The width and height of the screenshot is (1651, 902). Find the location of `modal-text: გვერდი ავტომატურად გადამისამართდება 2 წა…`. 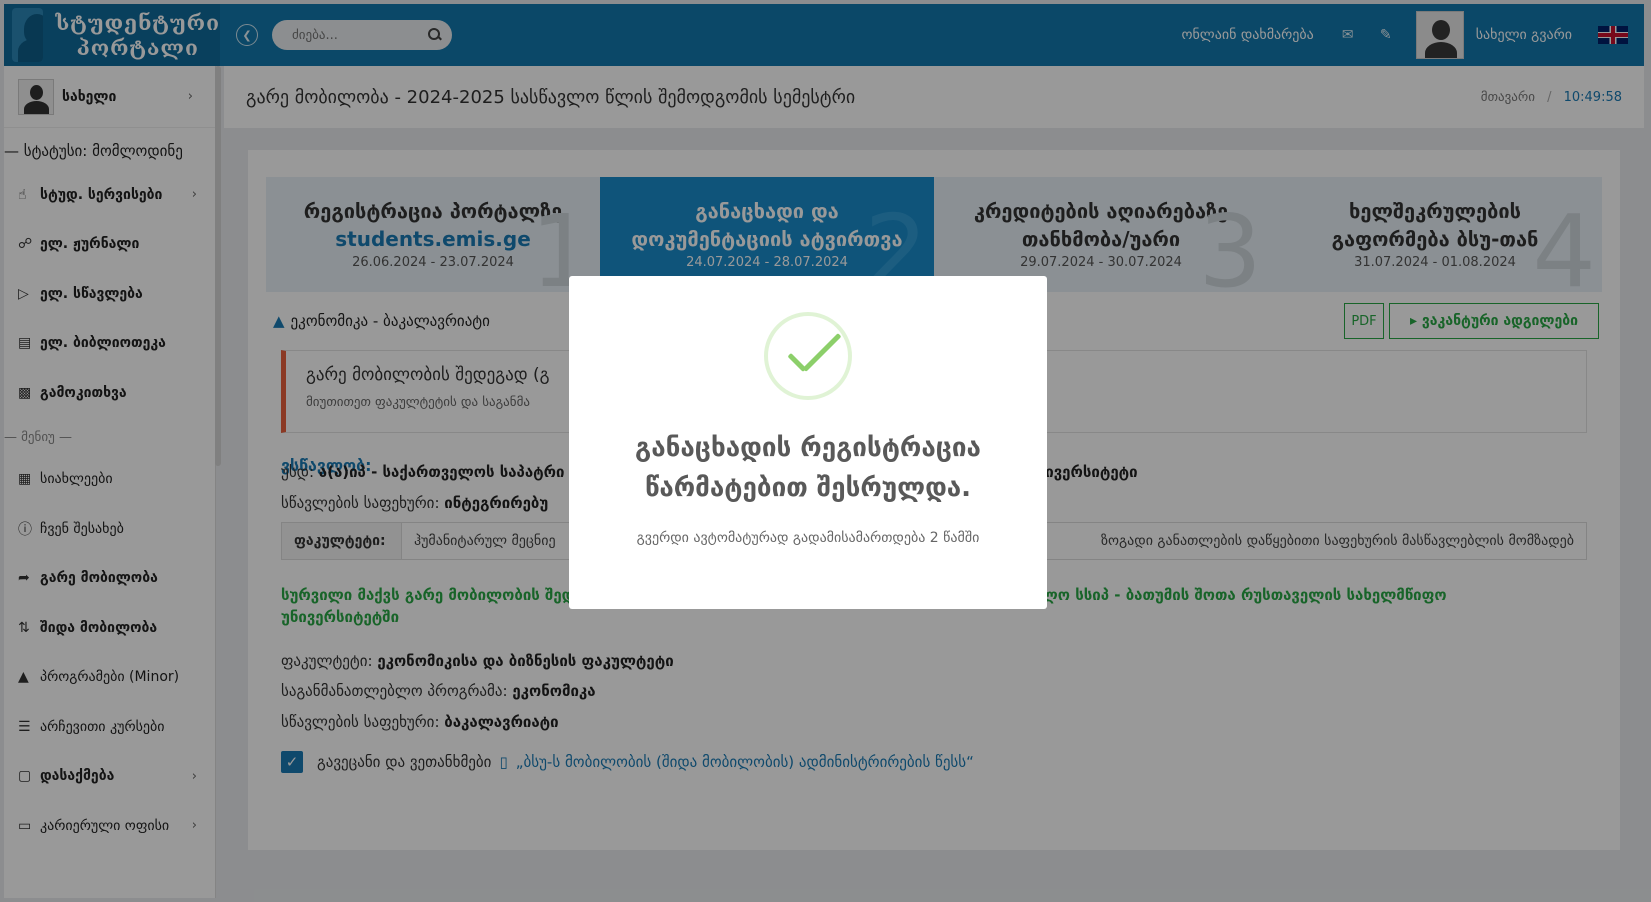

modal-text: გვერდი ავტომატურად გადამისამართდება 2 წა… is located at coordinates (808, 538).